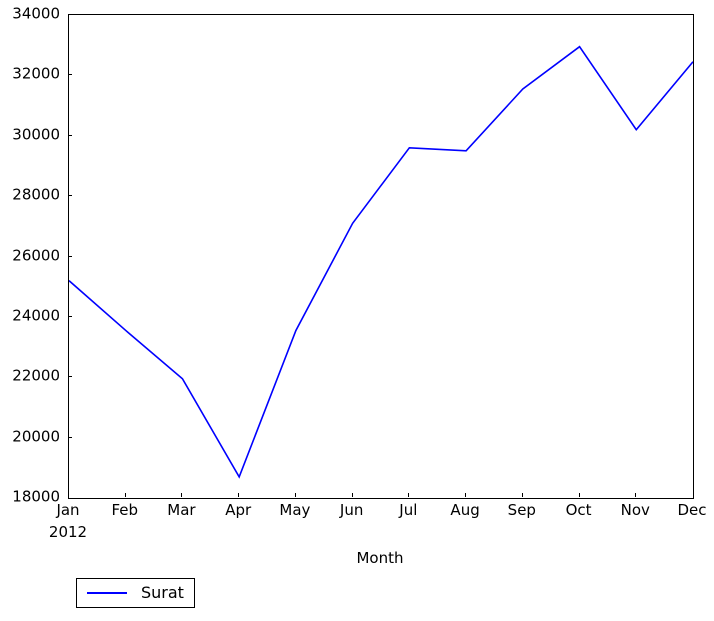  Describe the element at coordinates (36, 436) in the screenshot. I see `y-axis-tick-label: 20000` at that location.